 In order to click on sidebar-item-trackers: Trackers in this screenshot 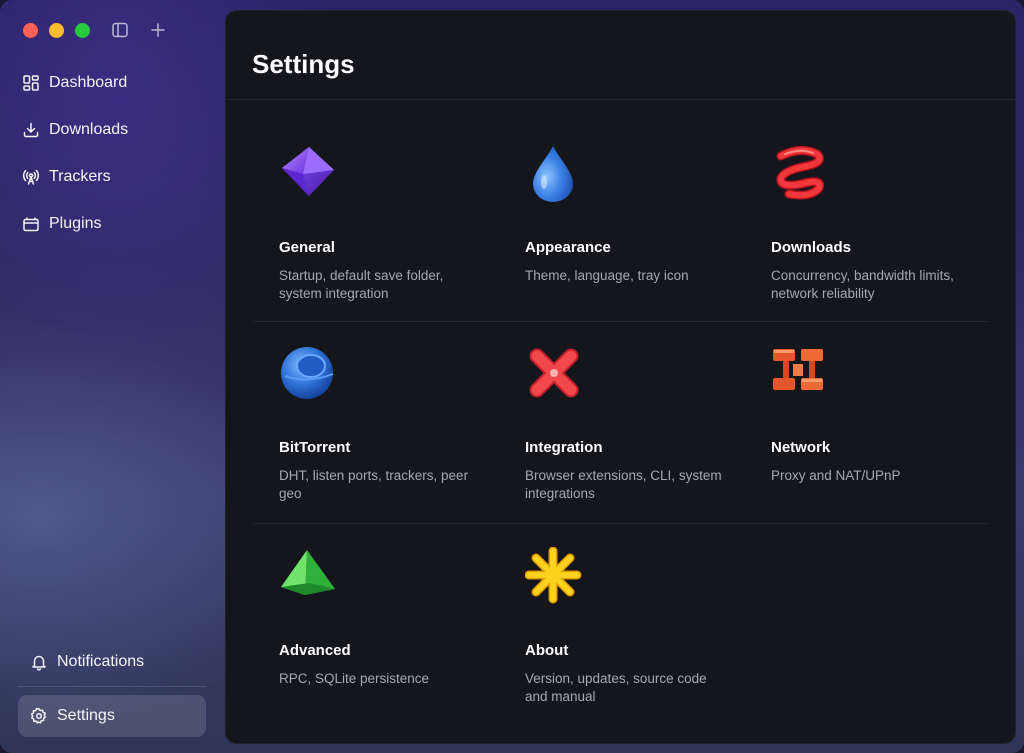, I will do `click(114, 177)`.